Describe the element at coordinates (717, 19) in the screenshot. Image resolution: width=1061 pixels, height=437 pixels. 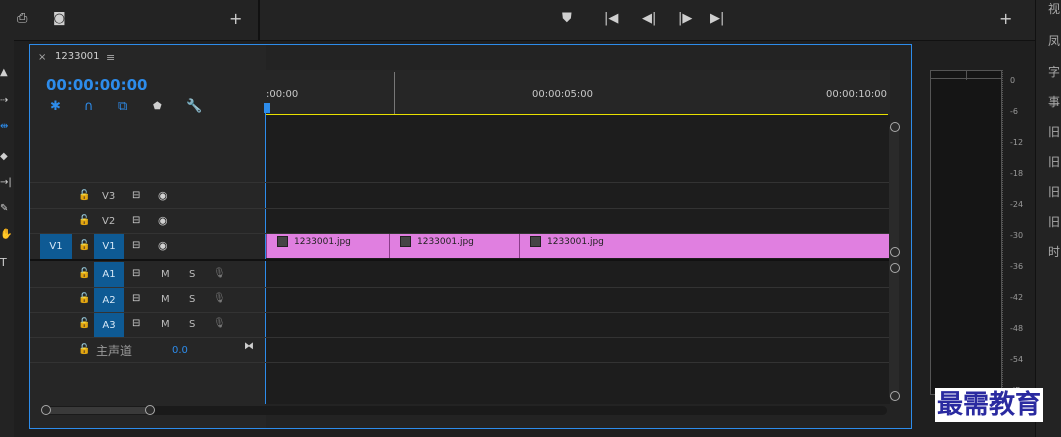
I see `go-to-out-icon: ▶|` at that location.